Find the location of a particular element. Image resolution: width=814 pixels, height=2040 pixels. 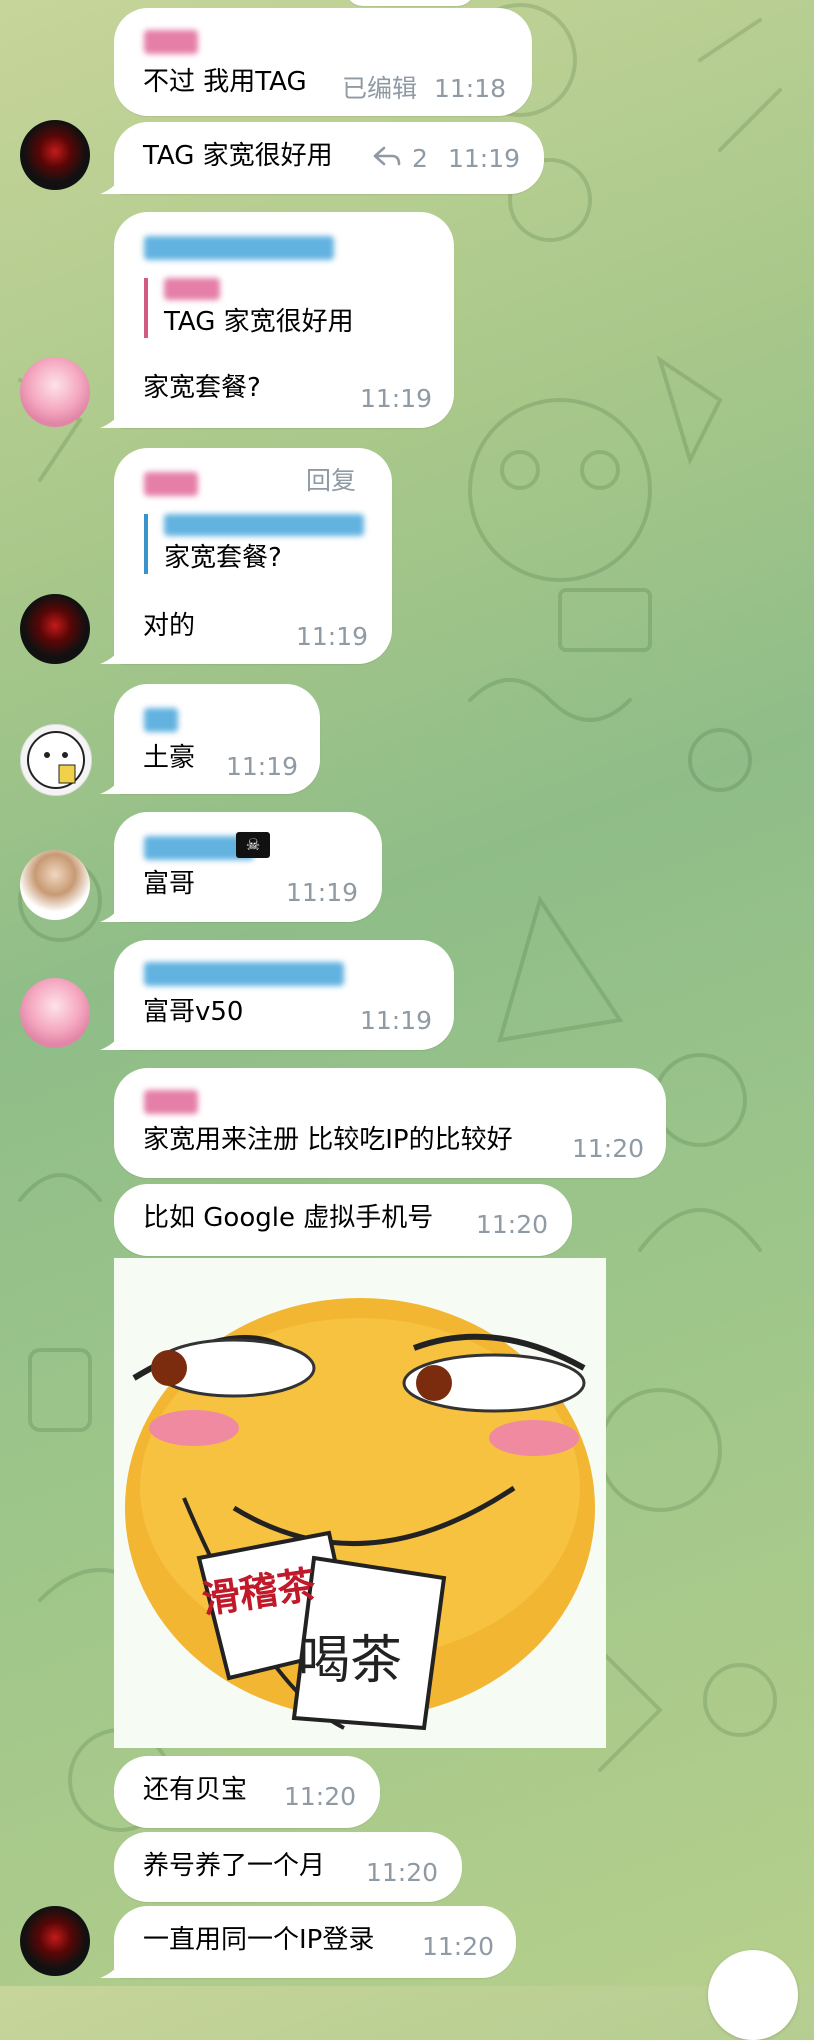

reply-arrow-icon is located at coordinates (387, 159).